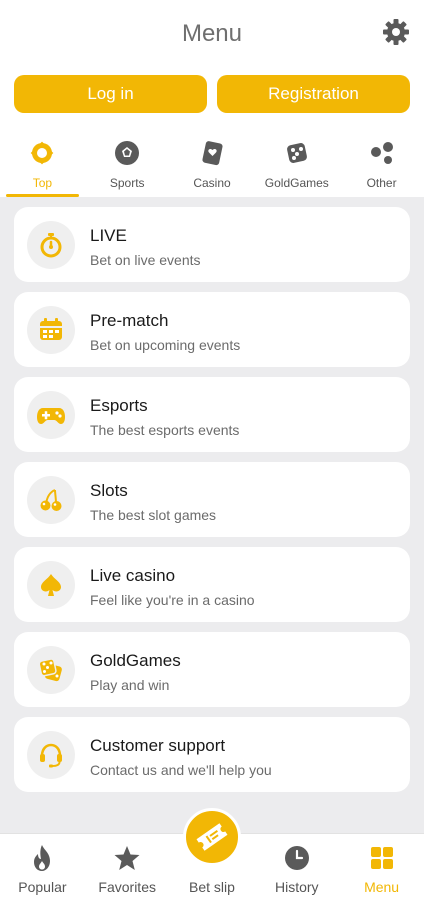 This screenshot has height=900, width=424. Describe the element at coordinates (127, 887) in the screenshot. I see `nav-label: Favorites` at that location.